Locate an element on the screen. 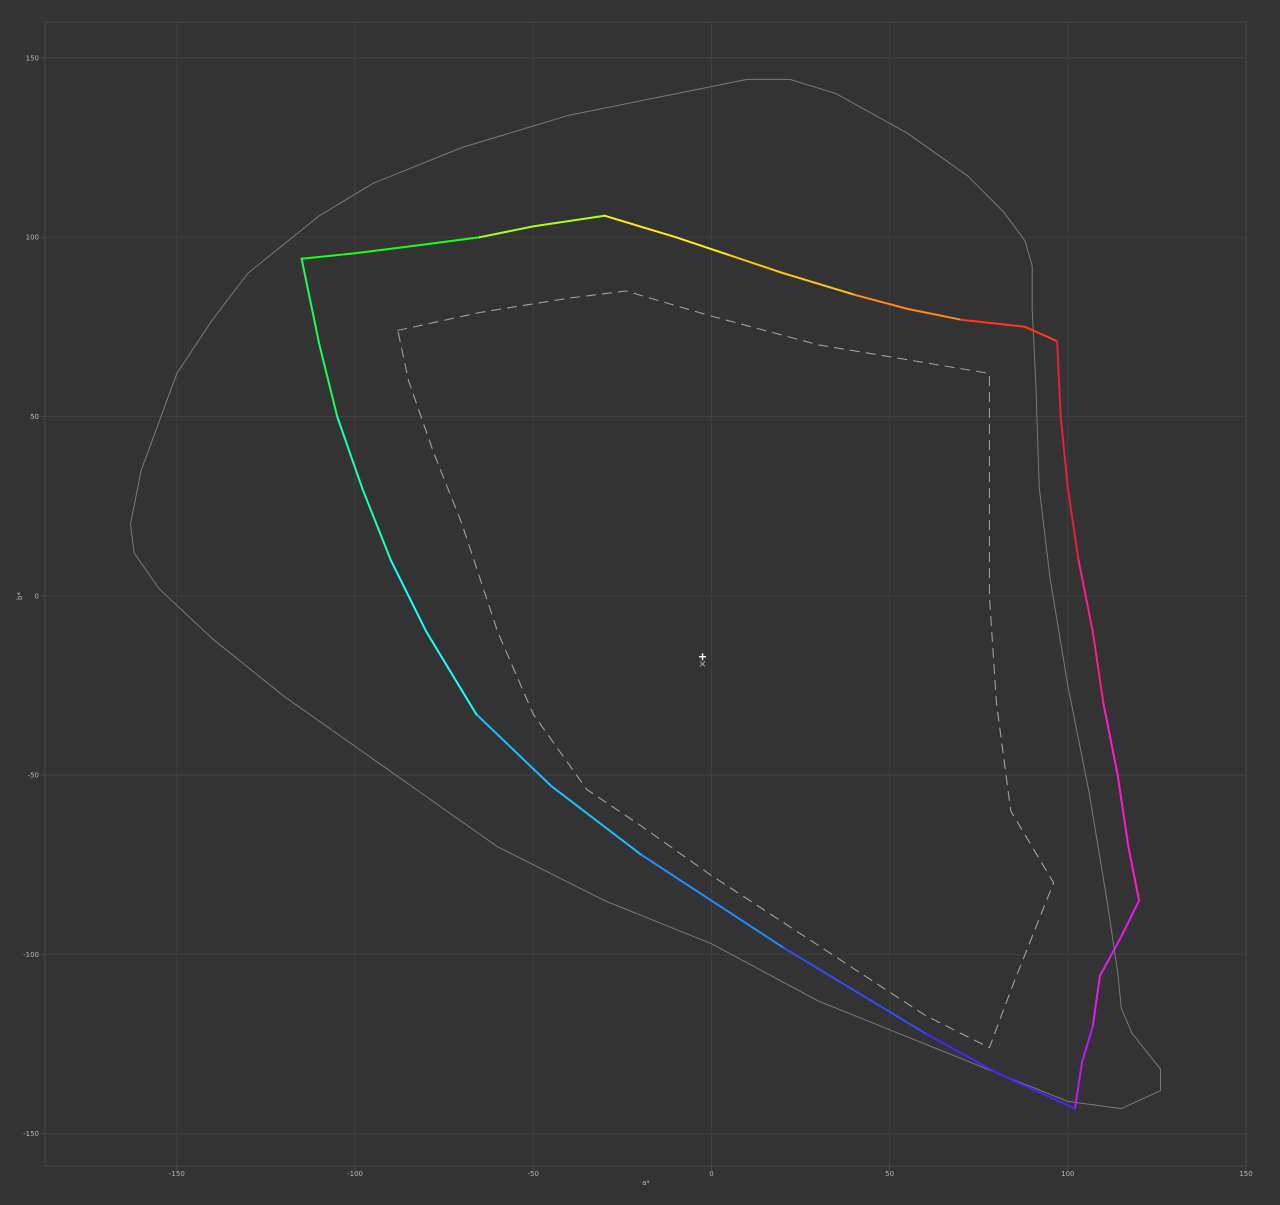 The height and width of the screenshot is (1205, 1280). y-axis-label: b* is located at coordinates (20, 596).